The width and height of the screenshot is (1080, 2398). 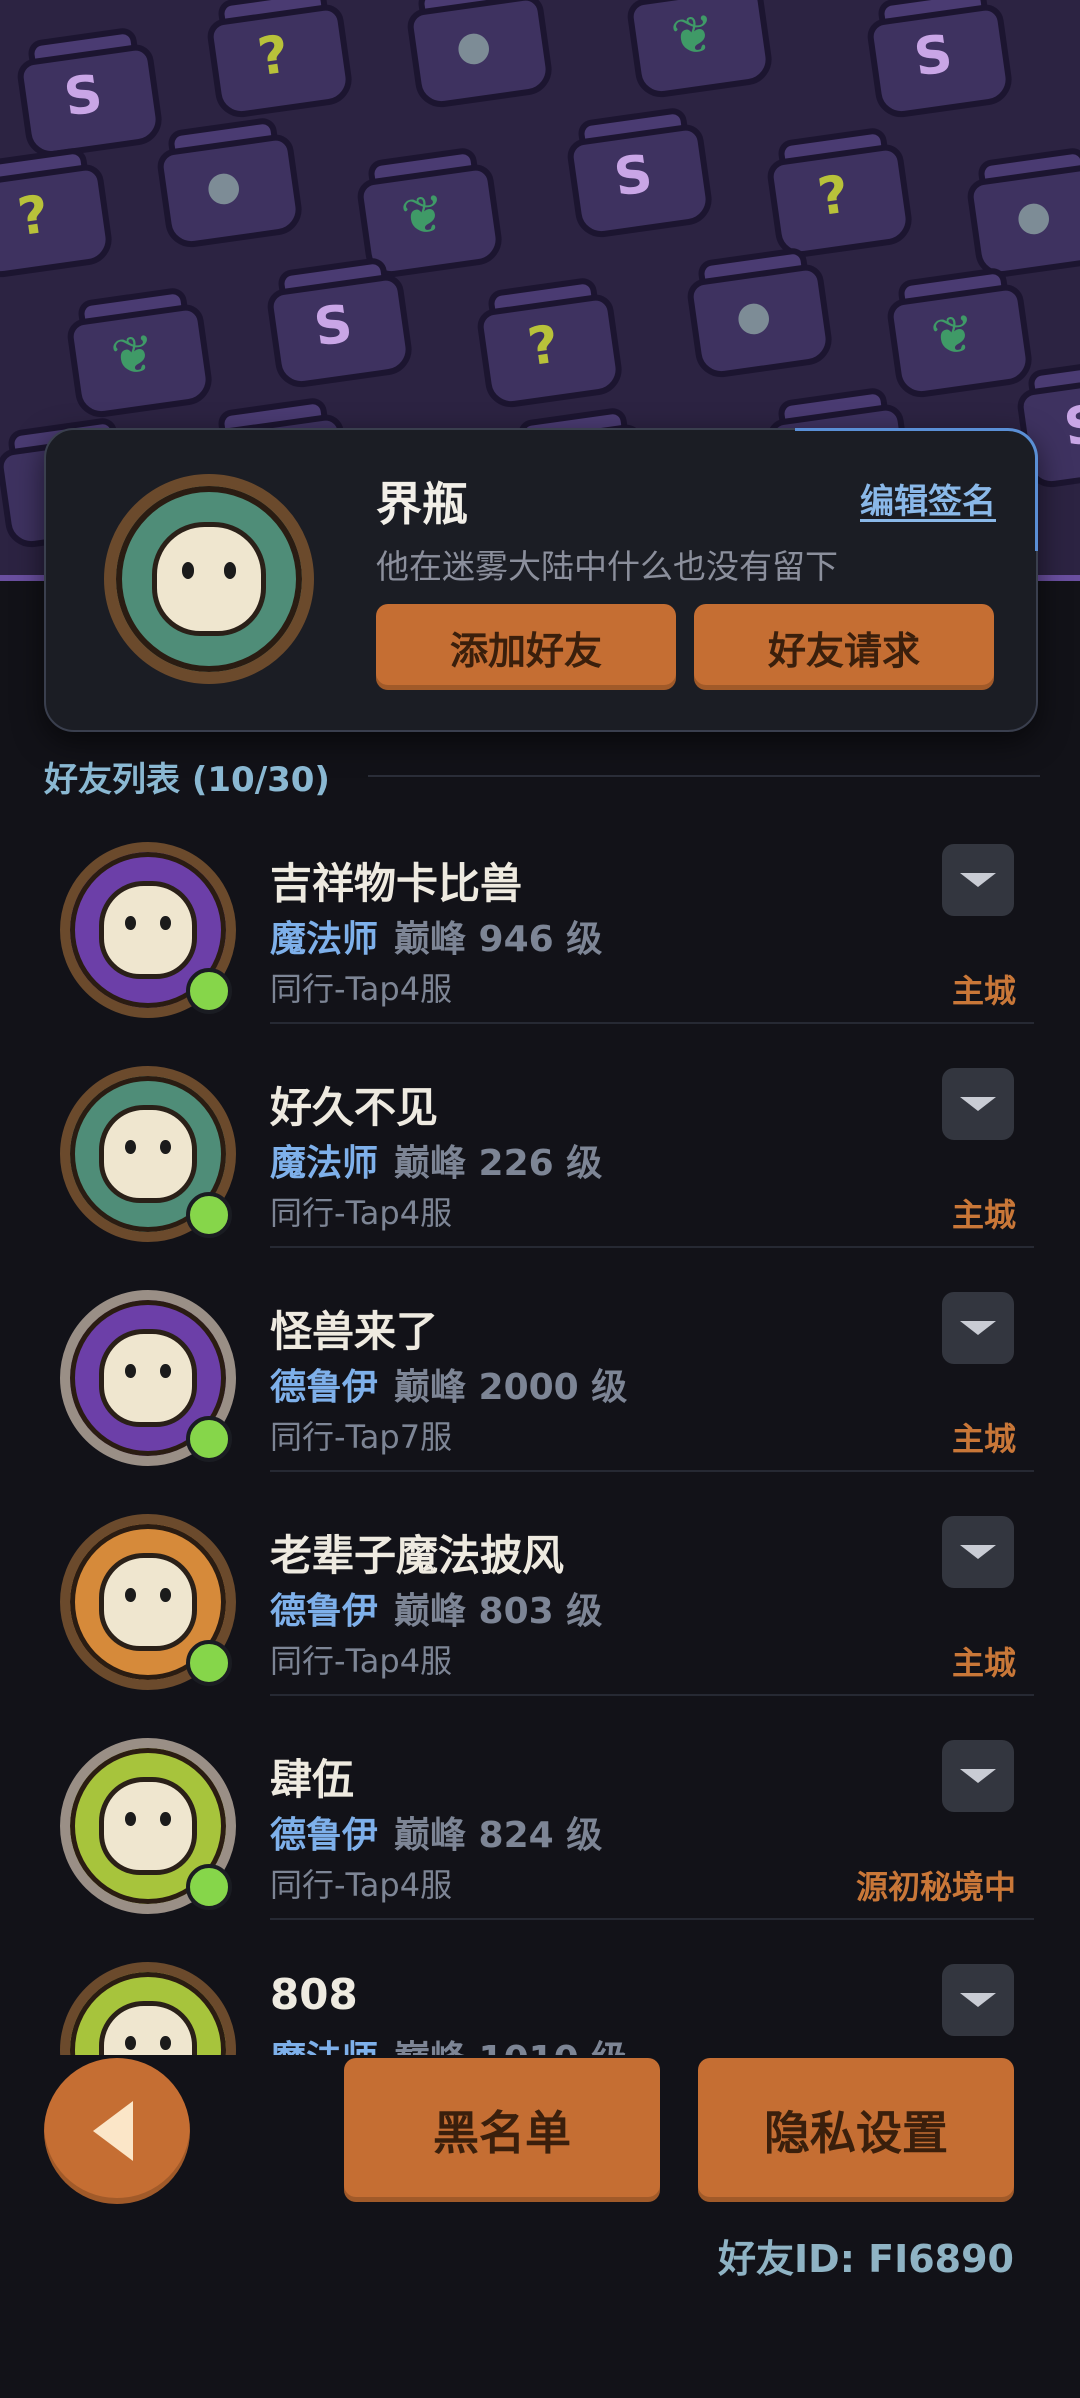 What do you see at coordinates (539, 1584) in the screenshot?
I see `friend-row: 老辈子魔法披风德鲁伊 巅峰 803 级同行-Tap4服 主城` at bounding box center [539, 1584].